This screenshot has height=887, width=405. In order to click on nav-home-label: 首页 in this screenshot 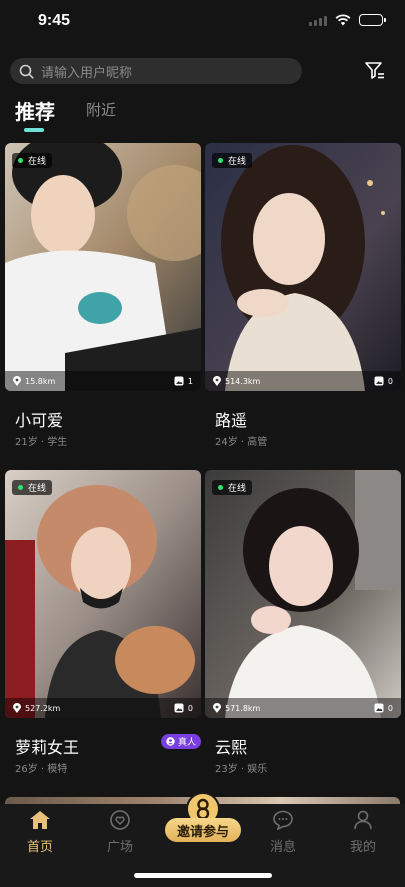, I will do `click(39, 847)`.